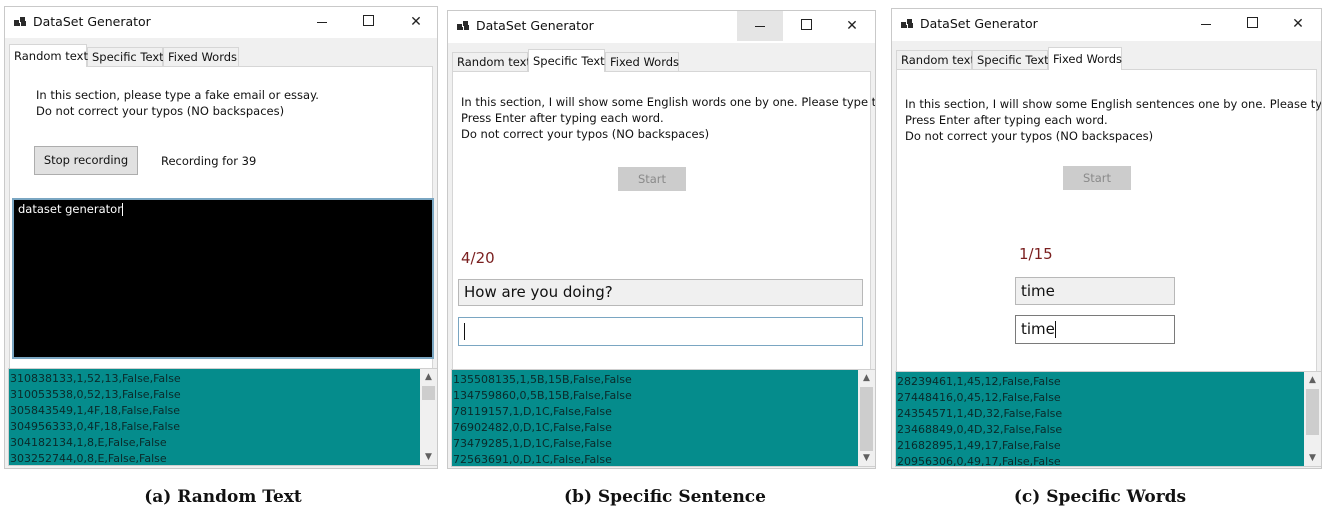 The width and height of the screenshot is (1326, 516). What do you see at coordinates (95, 426) in the screenshot?
I see `list-item: 304956333,0,4F,18,False,False` at bounding box center [95, 426].